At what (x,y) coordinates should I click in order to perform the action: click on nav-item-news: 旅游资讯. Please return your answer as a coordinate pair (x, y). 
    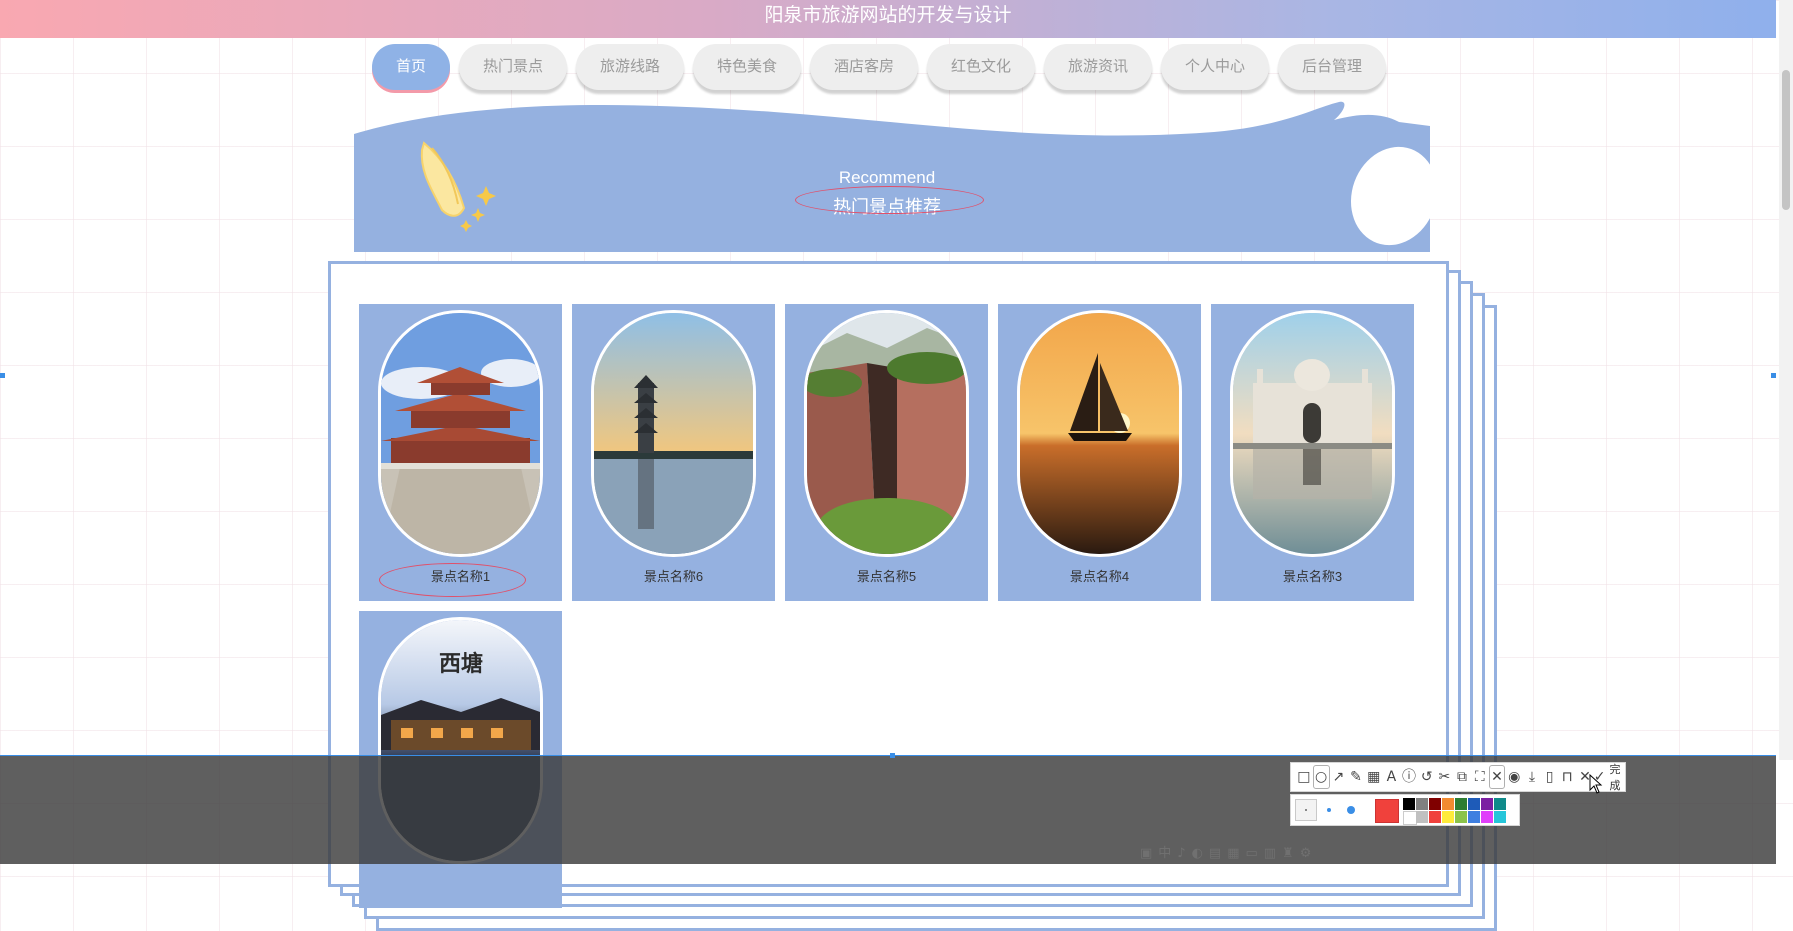
    Looking at the image, I should click on (1098, 67).